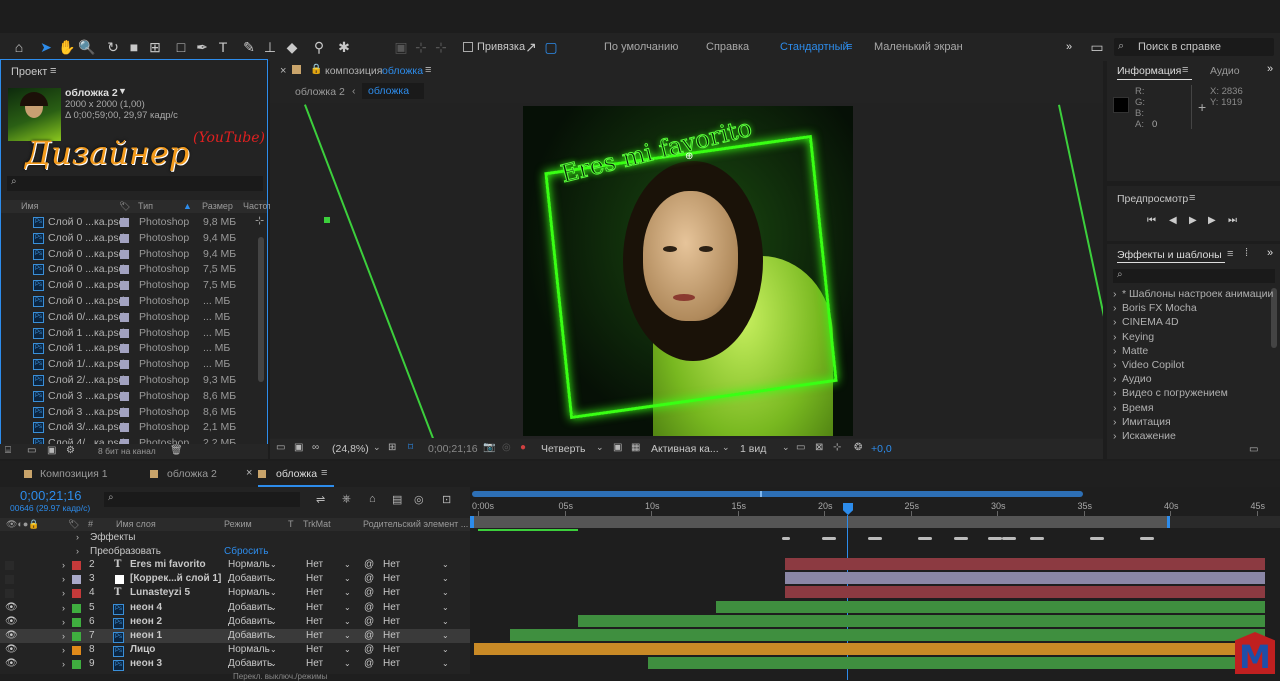 This screenshot has height=681, width=1280. Describe the element at coordinates (506, 447) in the screenshot. I see `show-snapshot-icon: ◎` at that location.